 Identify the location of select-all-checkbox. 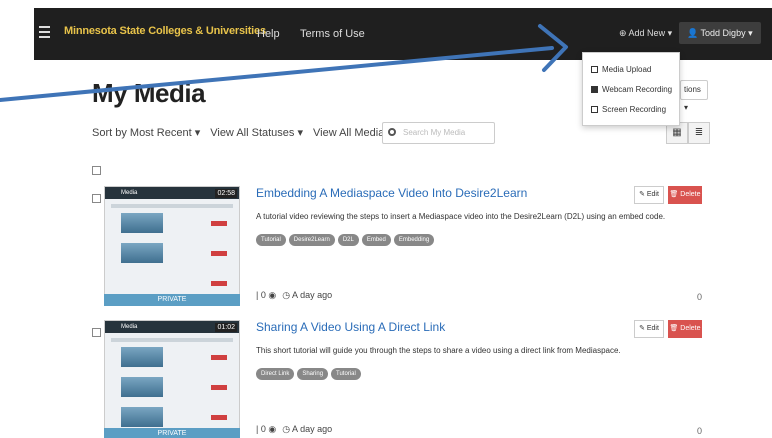
(96, 170).